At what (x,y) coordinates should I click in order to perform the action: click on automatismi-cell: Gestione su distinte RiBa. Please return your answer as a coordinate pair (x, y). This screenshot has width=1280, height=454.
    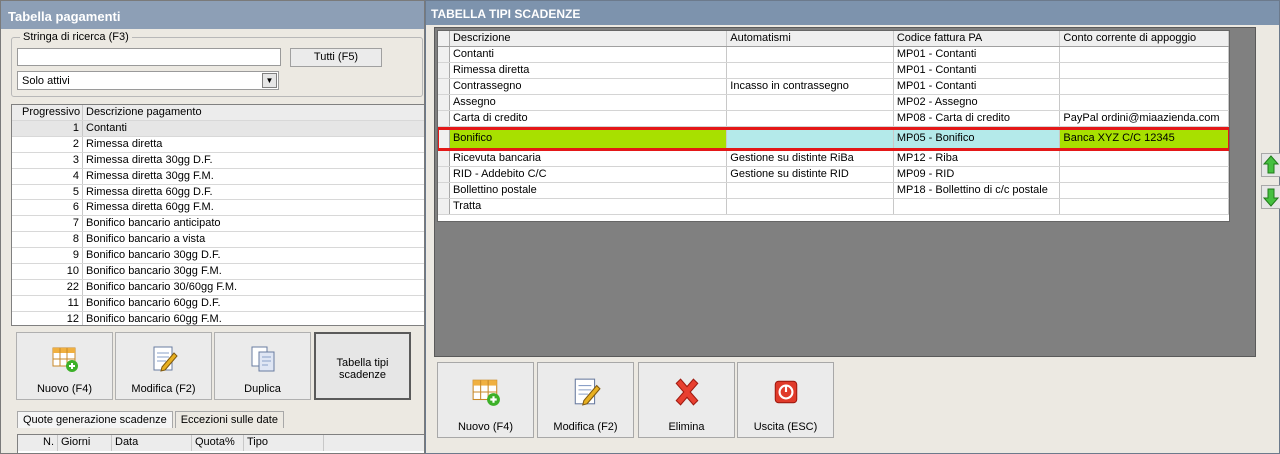
    Looking at the image, I should click on (810, 158).